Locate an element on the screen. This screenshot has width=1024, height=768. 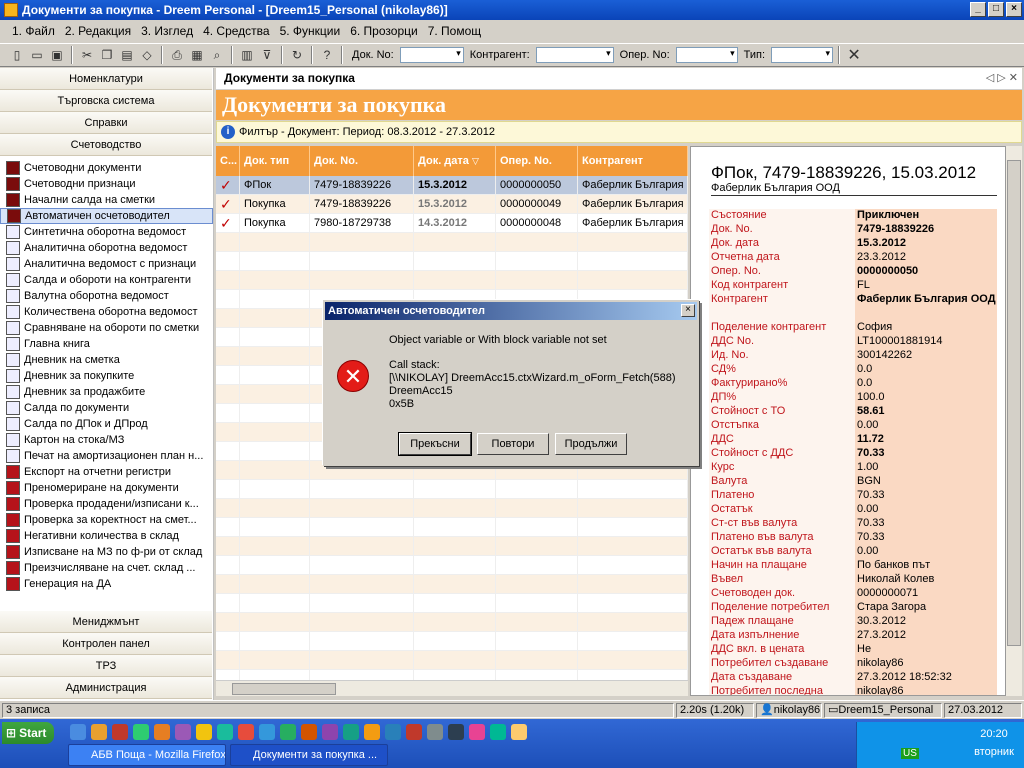
details-vertical-scrollbar is located at coordinates (1014, 421).